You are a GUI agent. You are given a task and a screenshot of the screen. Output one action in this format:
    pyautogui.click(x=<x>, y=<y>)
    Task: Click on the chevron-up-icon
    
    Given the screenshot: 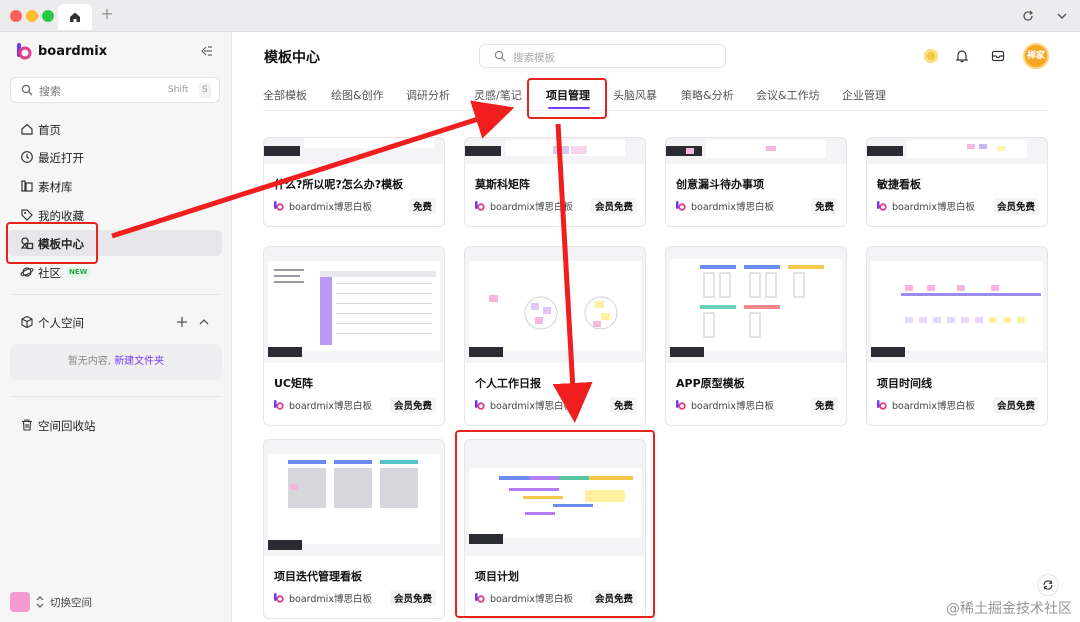 What is the action you would take?
    pyautogui.click(x=204, y=322)
    